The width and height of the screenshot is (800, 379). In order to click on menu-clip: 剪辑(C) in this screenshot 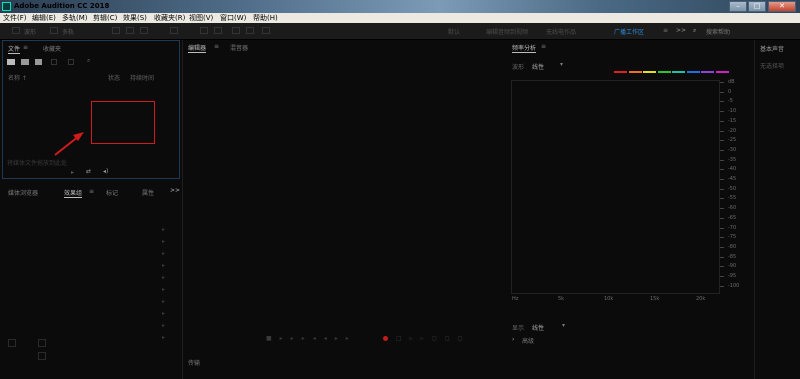, I will do `click(105, 18)`.